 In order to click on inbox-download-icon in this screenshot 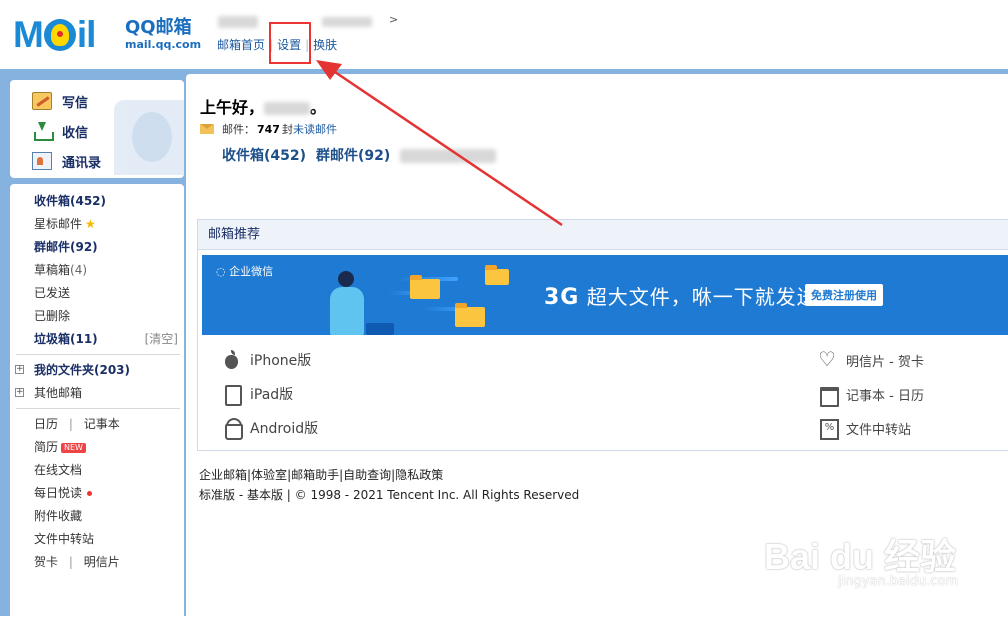, I will do `click(43, 131)`.